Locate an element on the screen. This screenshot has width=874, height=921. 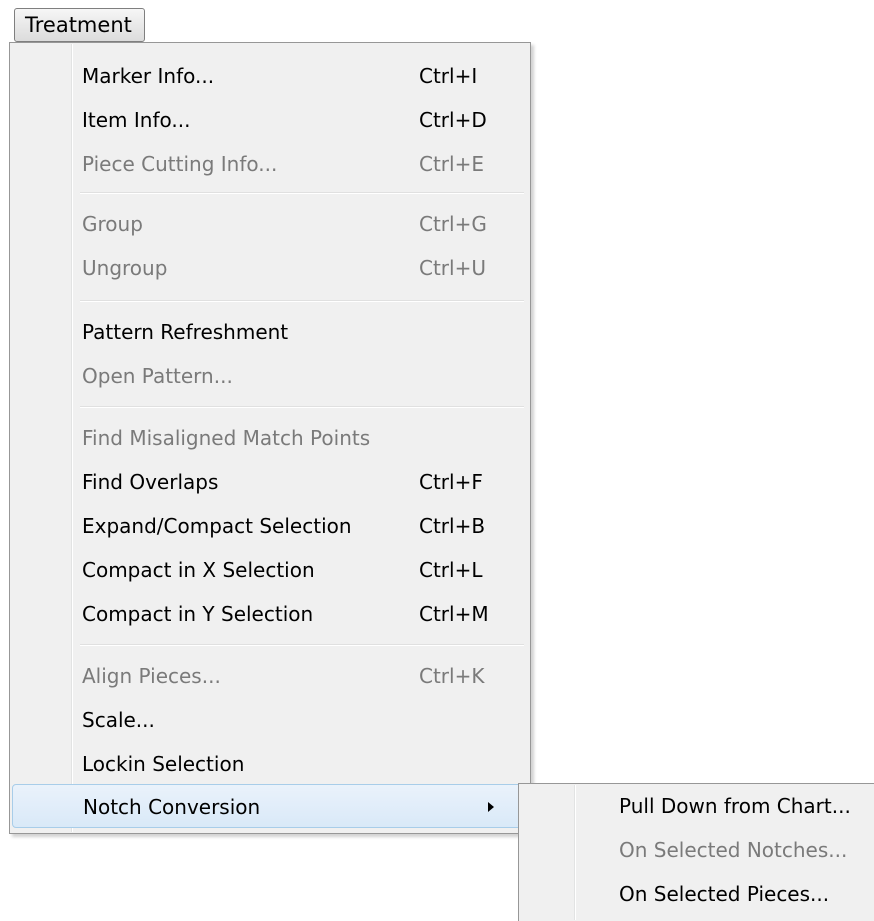
menu-item-label: Group is located at coordinates (112, 224).